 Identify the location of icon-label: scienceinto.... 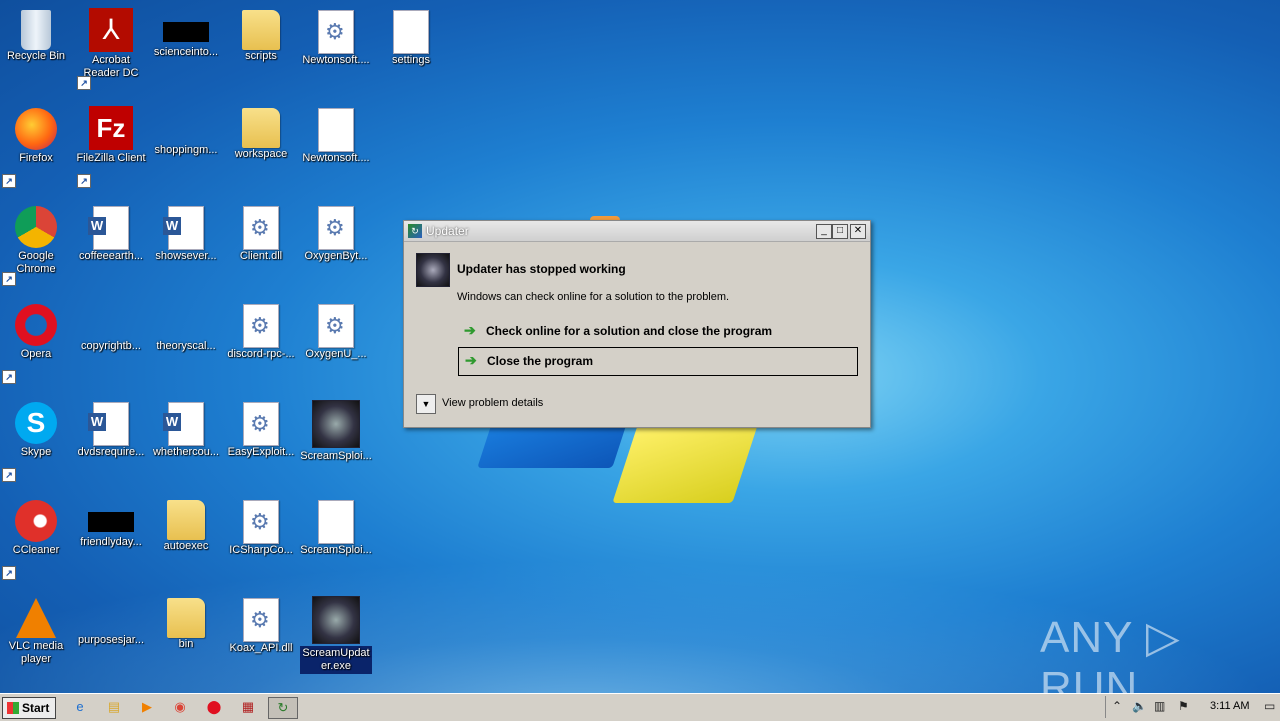
(186, 52).